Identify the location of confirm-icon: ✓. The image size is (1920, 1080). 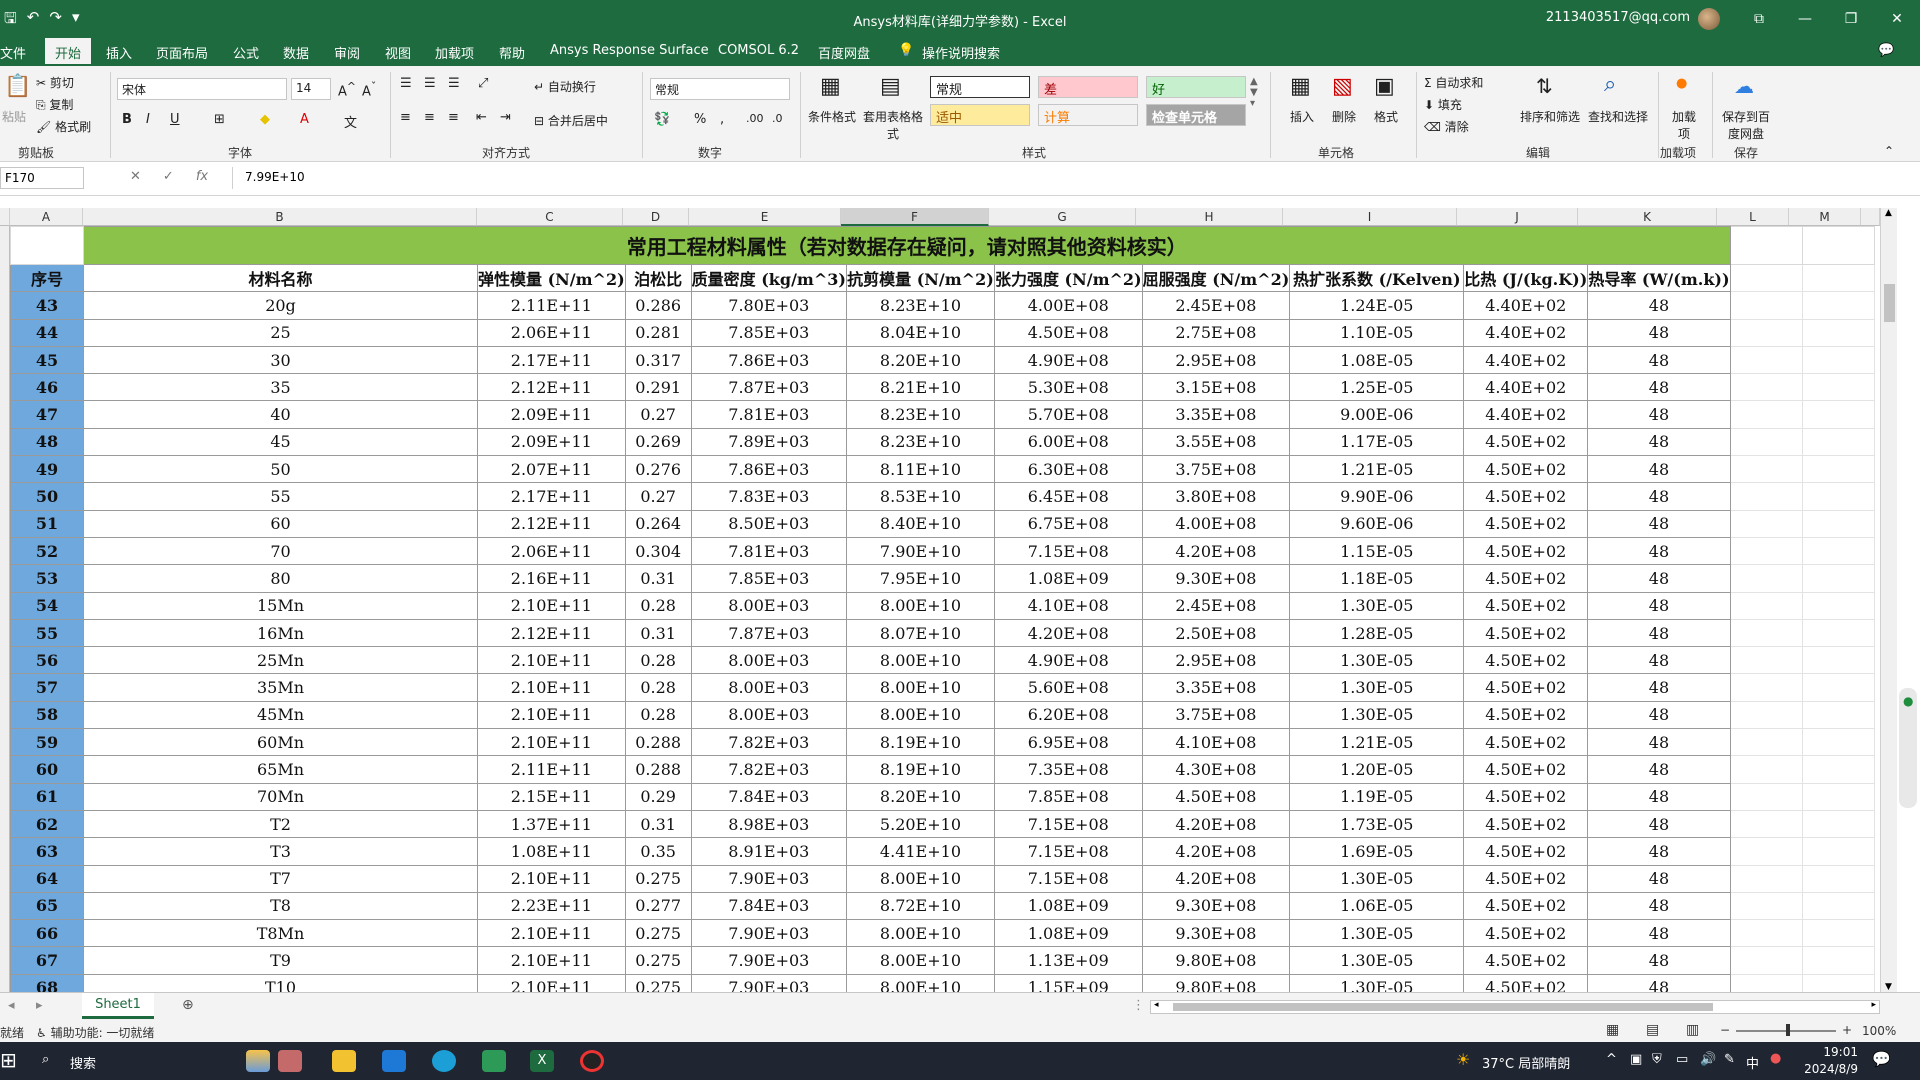
(168, 176).